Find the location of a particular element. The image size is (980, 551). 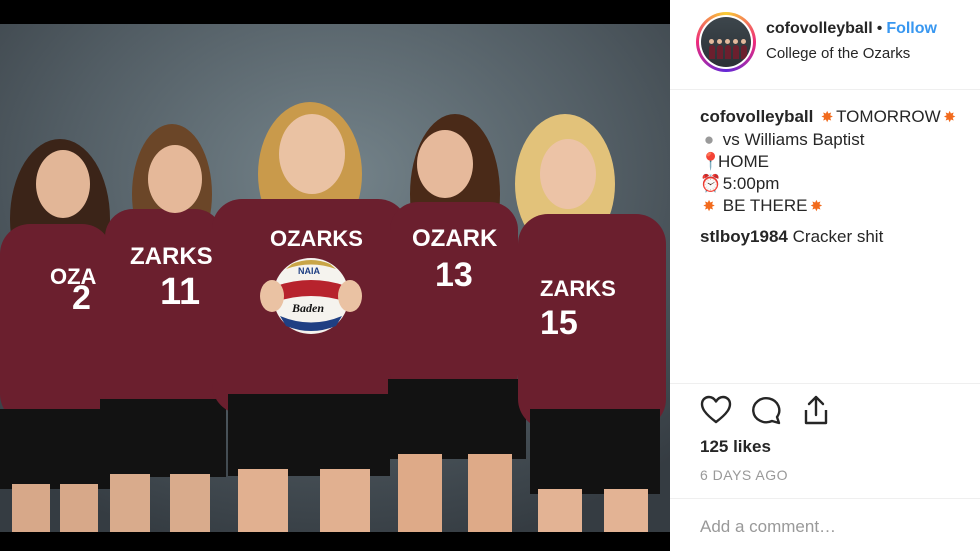

caption-author: cofovolleyball is located at coordinates (756, 116).